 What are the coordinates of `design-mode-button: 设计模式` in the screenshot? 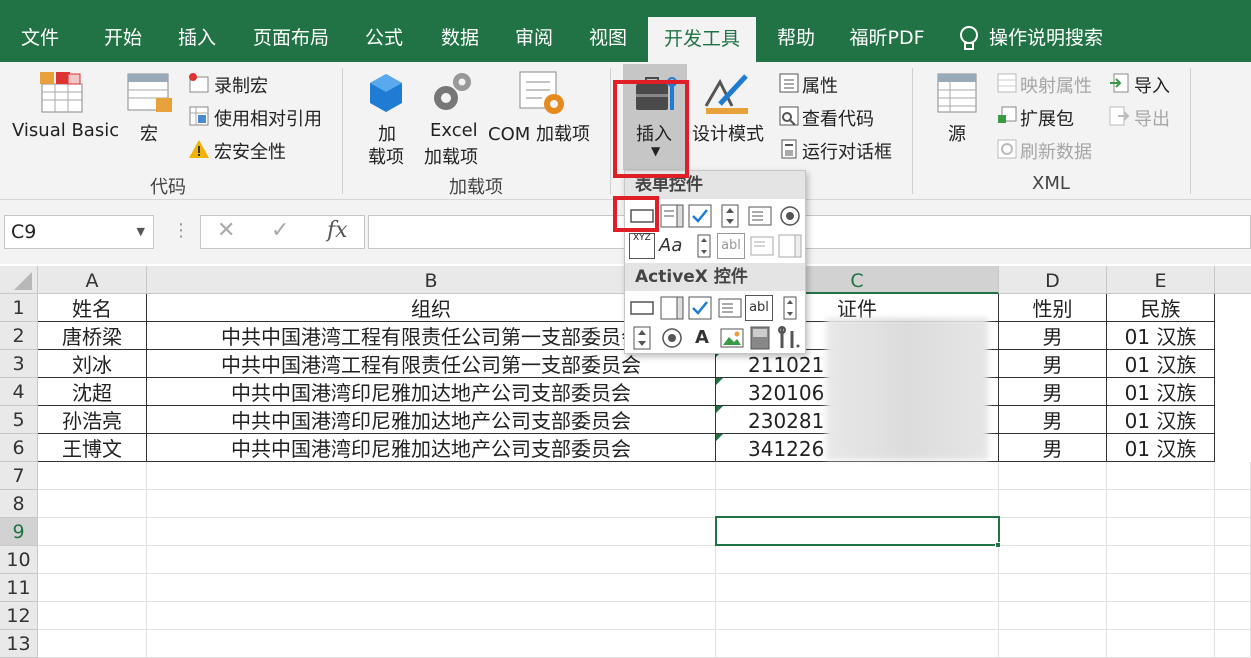 It's located at (728, 133).